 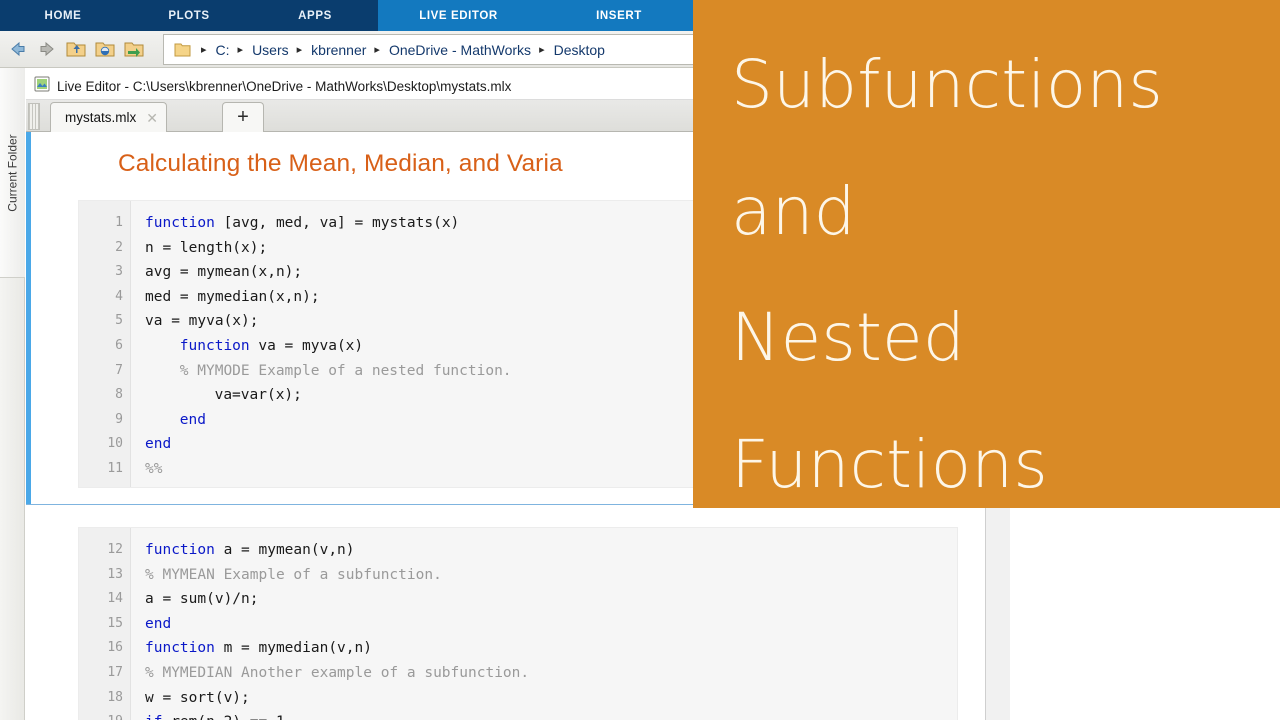 What do you see at coordinates (119, 222) in the screenshot?
I see `line-number: 1` at bounding box center [119, 222].